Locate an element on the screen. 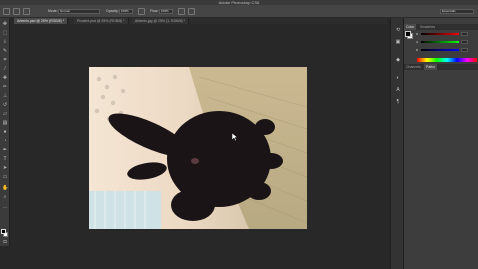 The image size is (478, 269). gradient-tool-icon: ▤ is located at coordinates (5, 123).